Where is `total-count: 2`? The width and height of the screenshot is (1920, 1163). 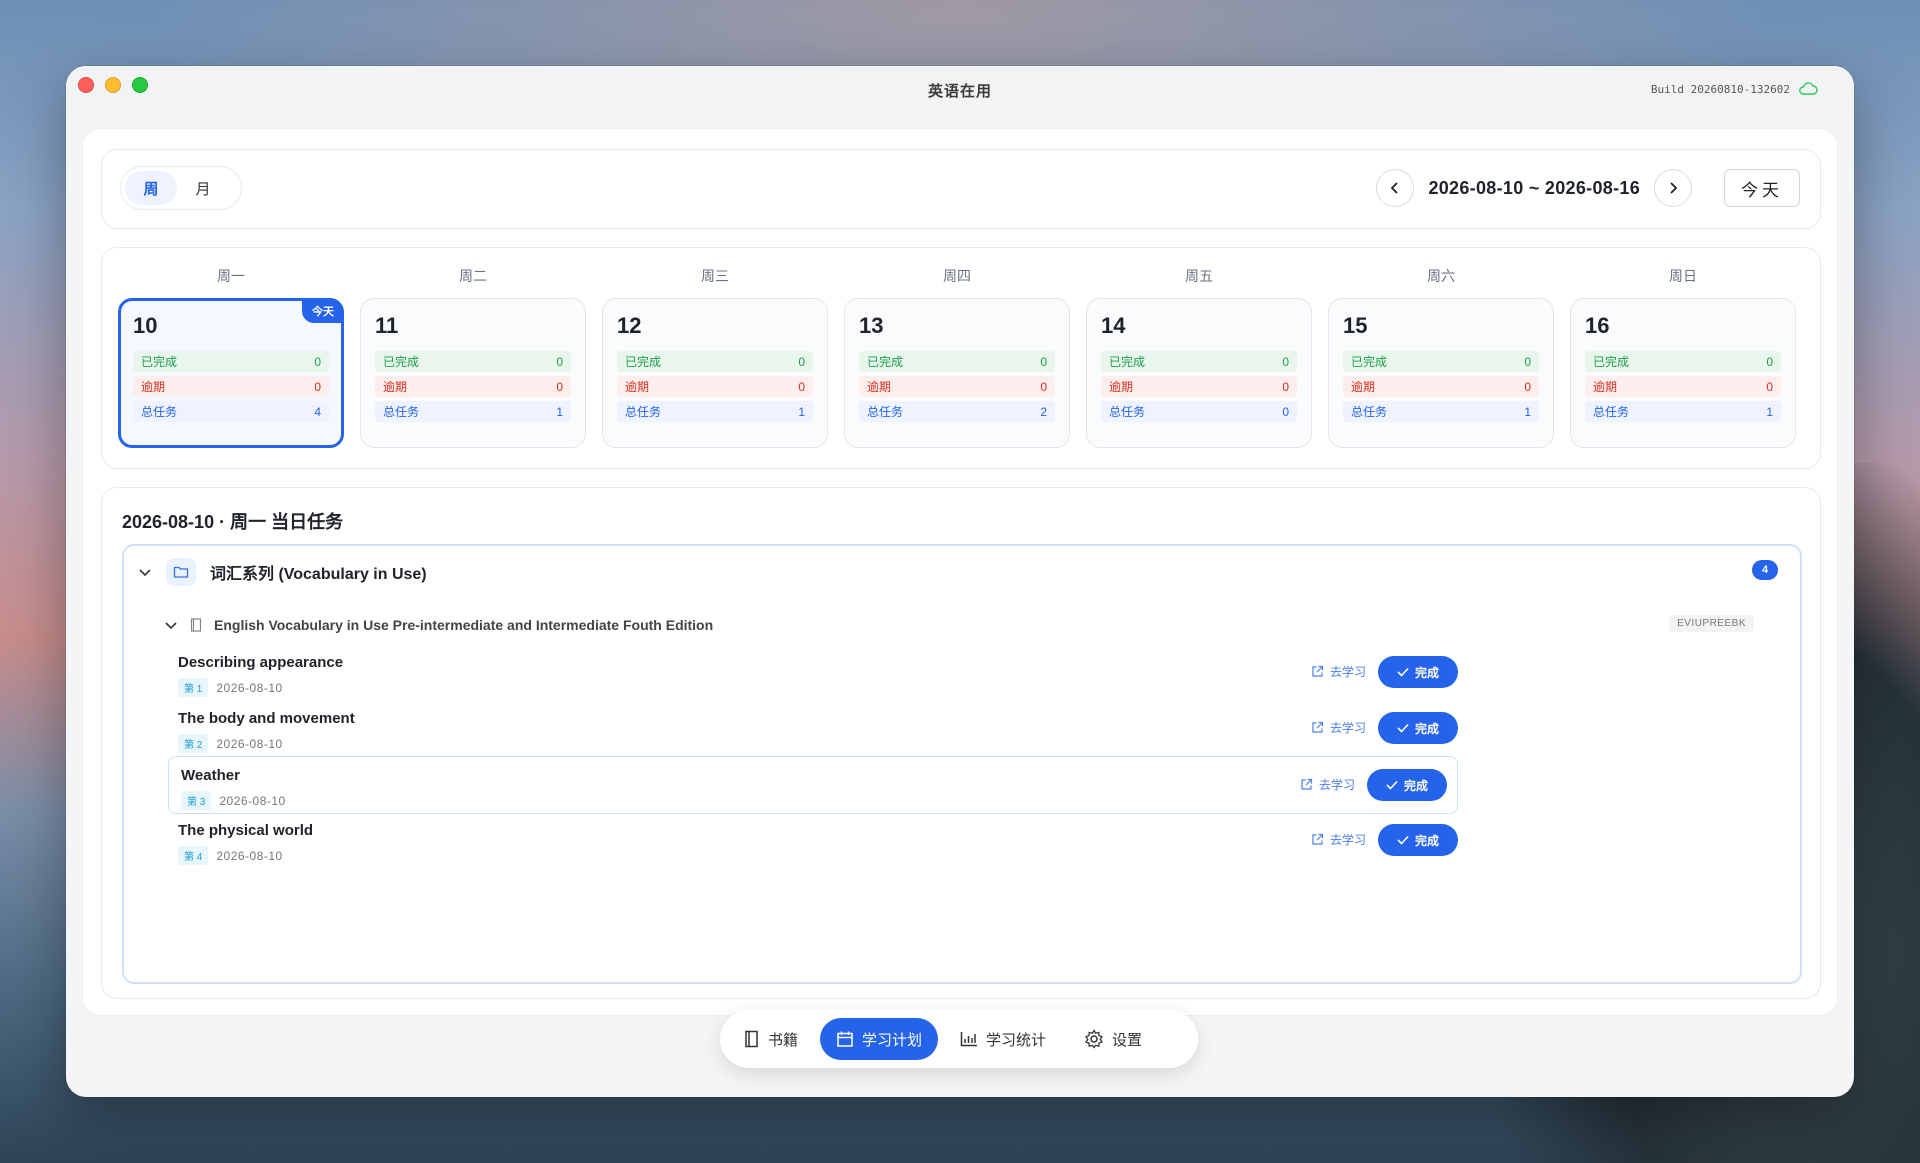
total-count: 2 is located at coordinates (1043, 411).